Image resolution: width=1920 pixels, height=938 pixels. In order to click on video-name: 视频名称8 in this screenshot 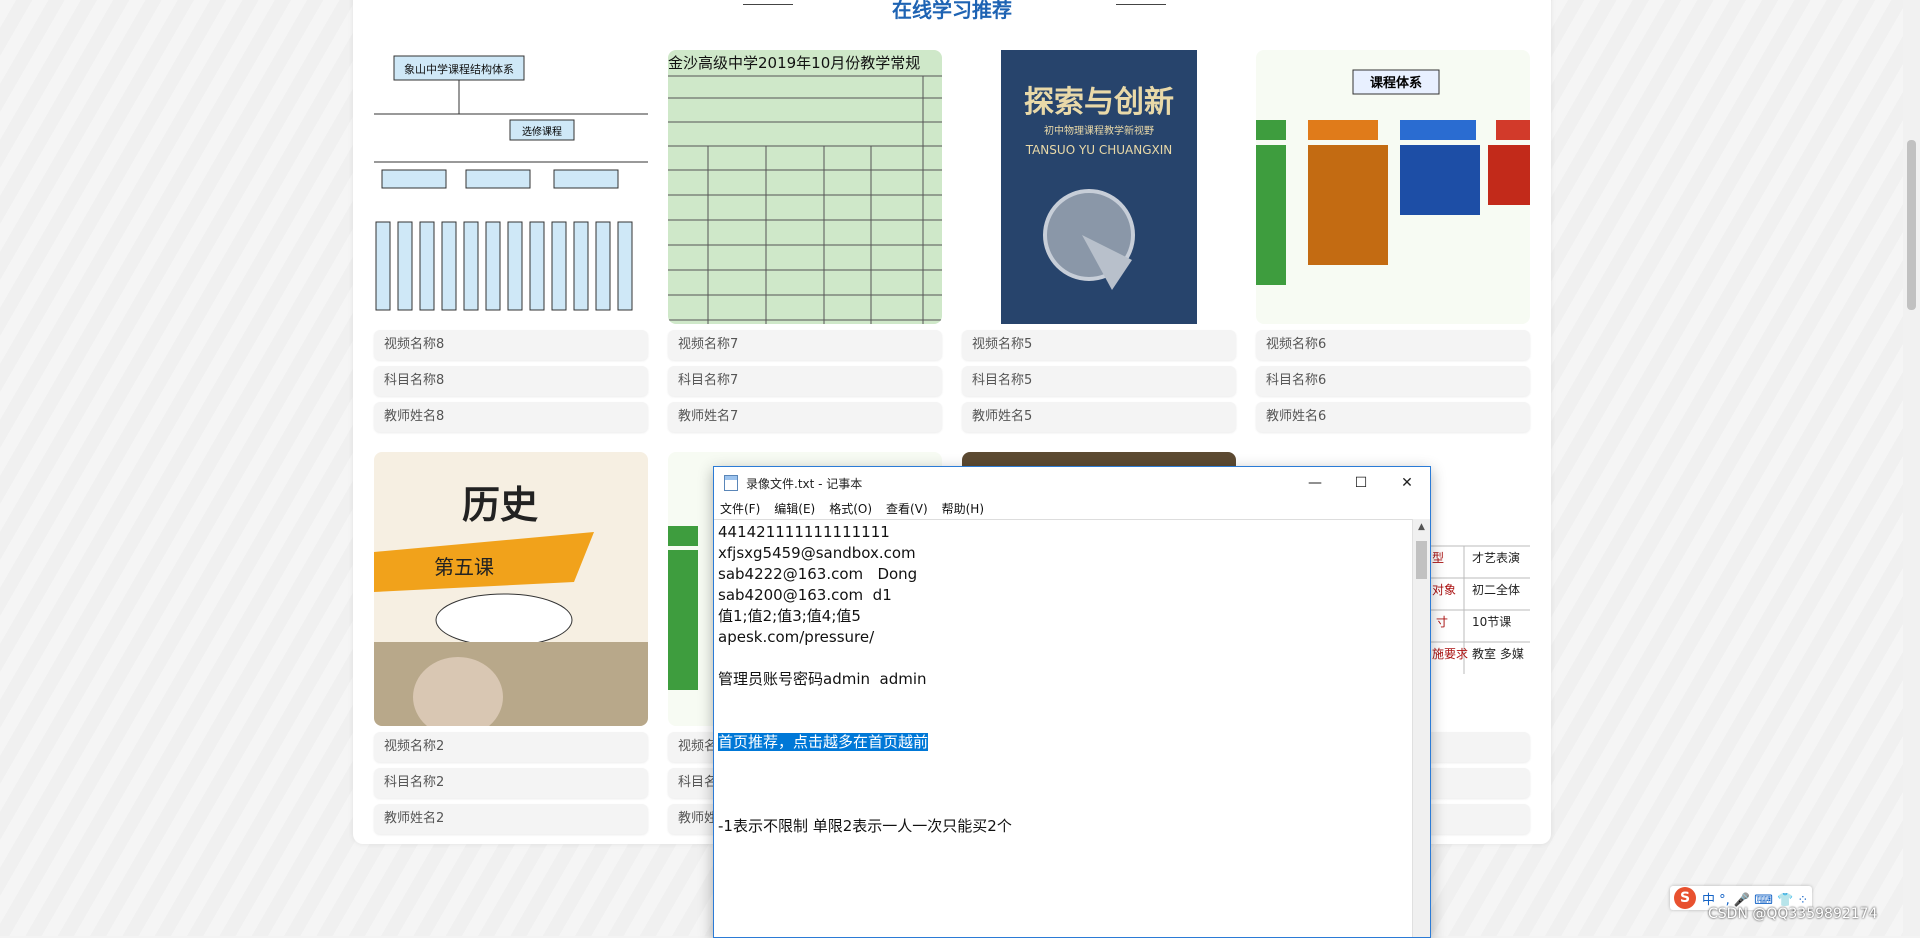, I will do `click(511, 345)`.